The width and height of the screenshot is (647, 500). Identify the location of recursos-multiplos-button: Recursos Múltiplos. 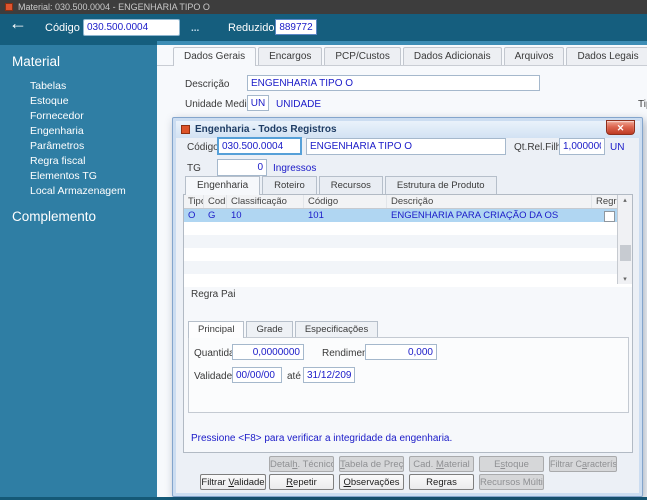
(511, 482).